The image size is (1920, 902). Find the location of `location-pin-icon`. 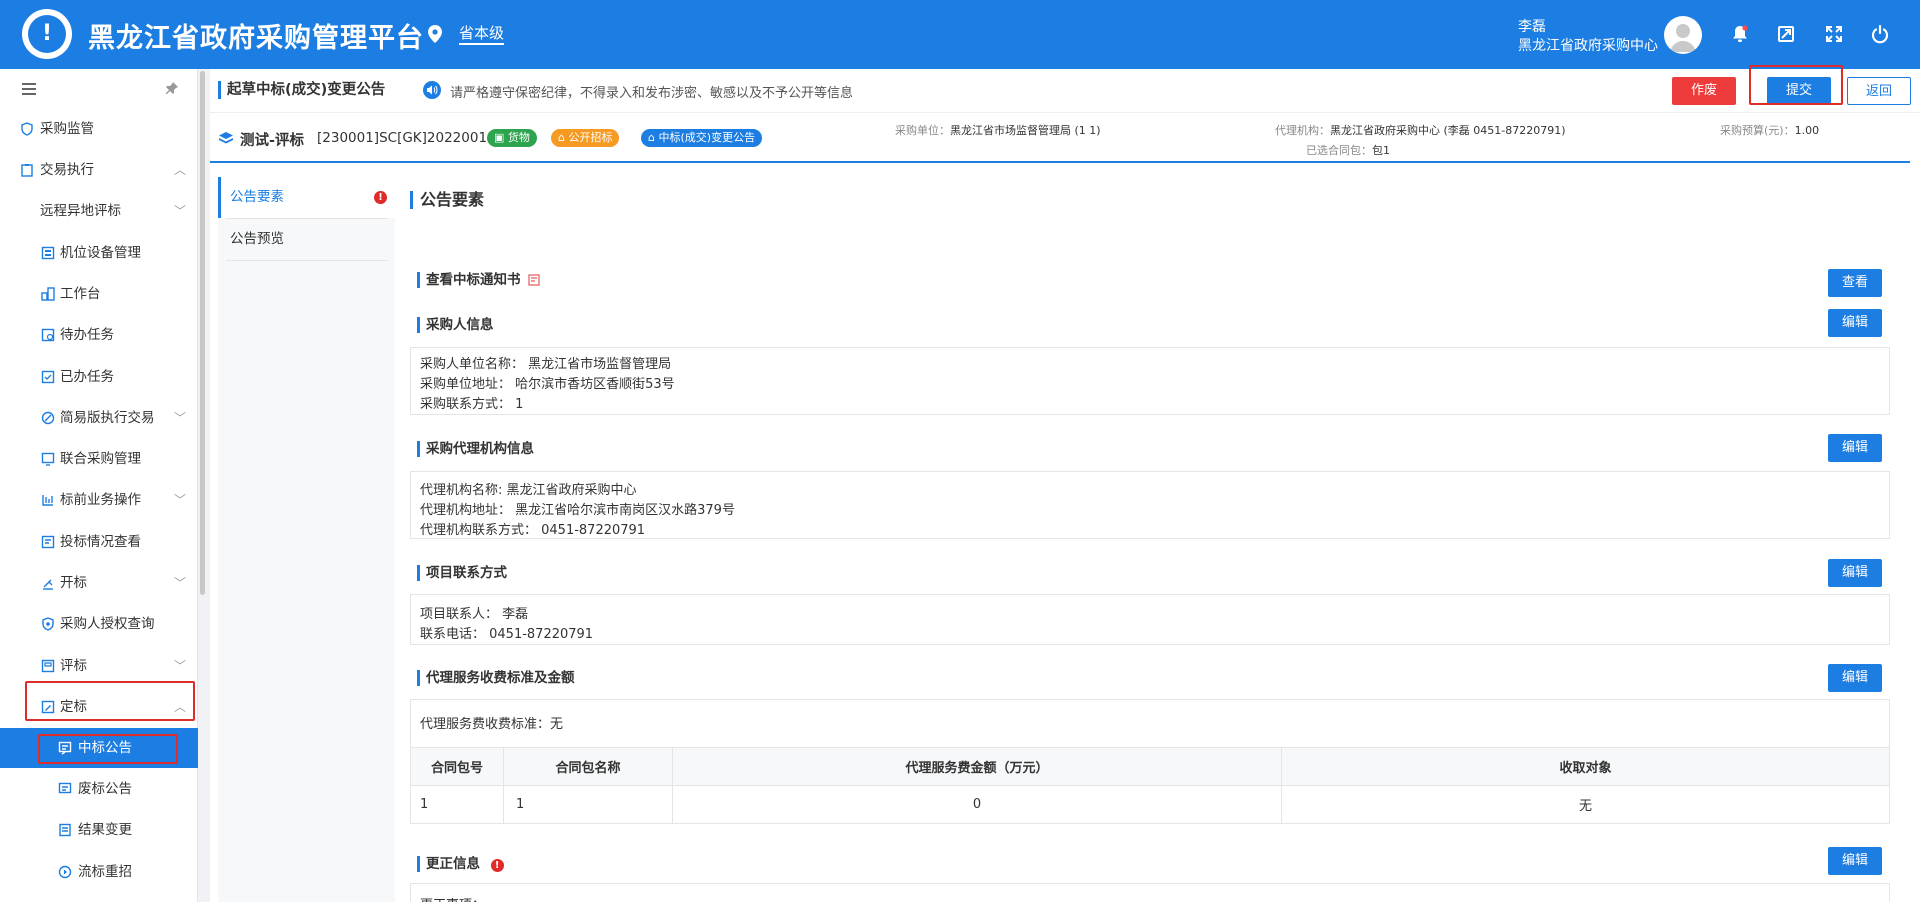

location-pin-icon is located at coordinates (435, 34).